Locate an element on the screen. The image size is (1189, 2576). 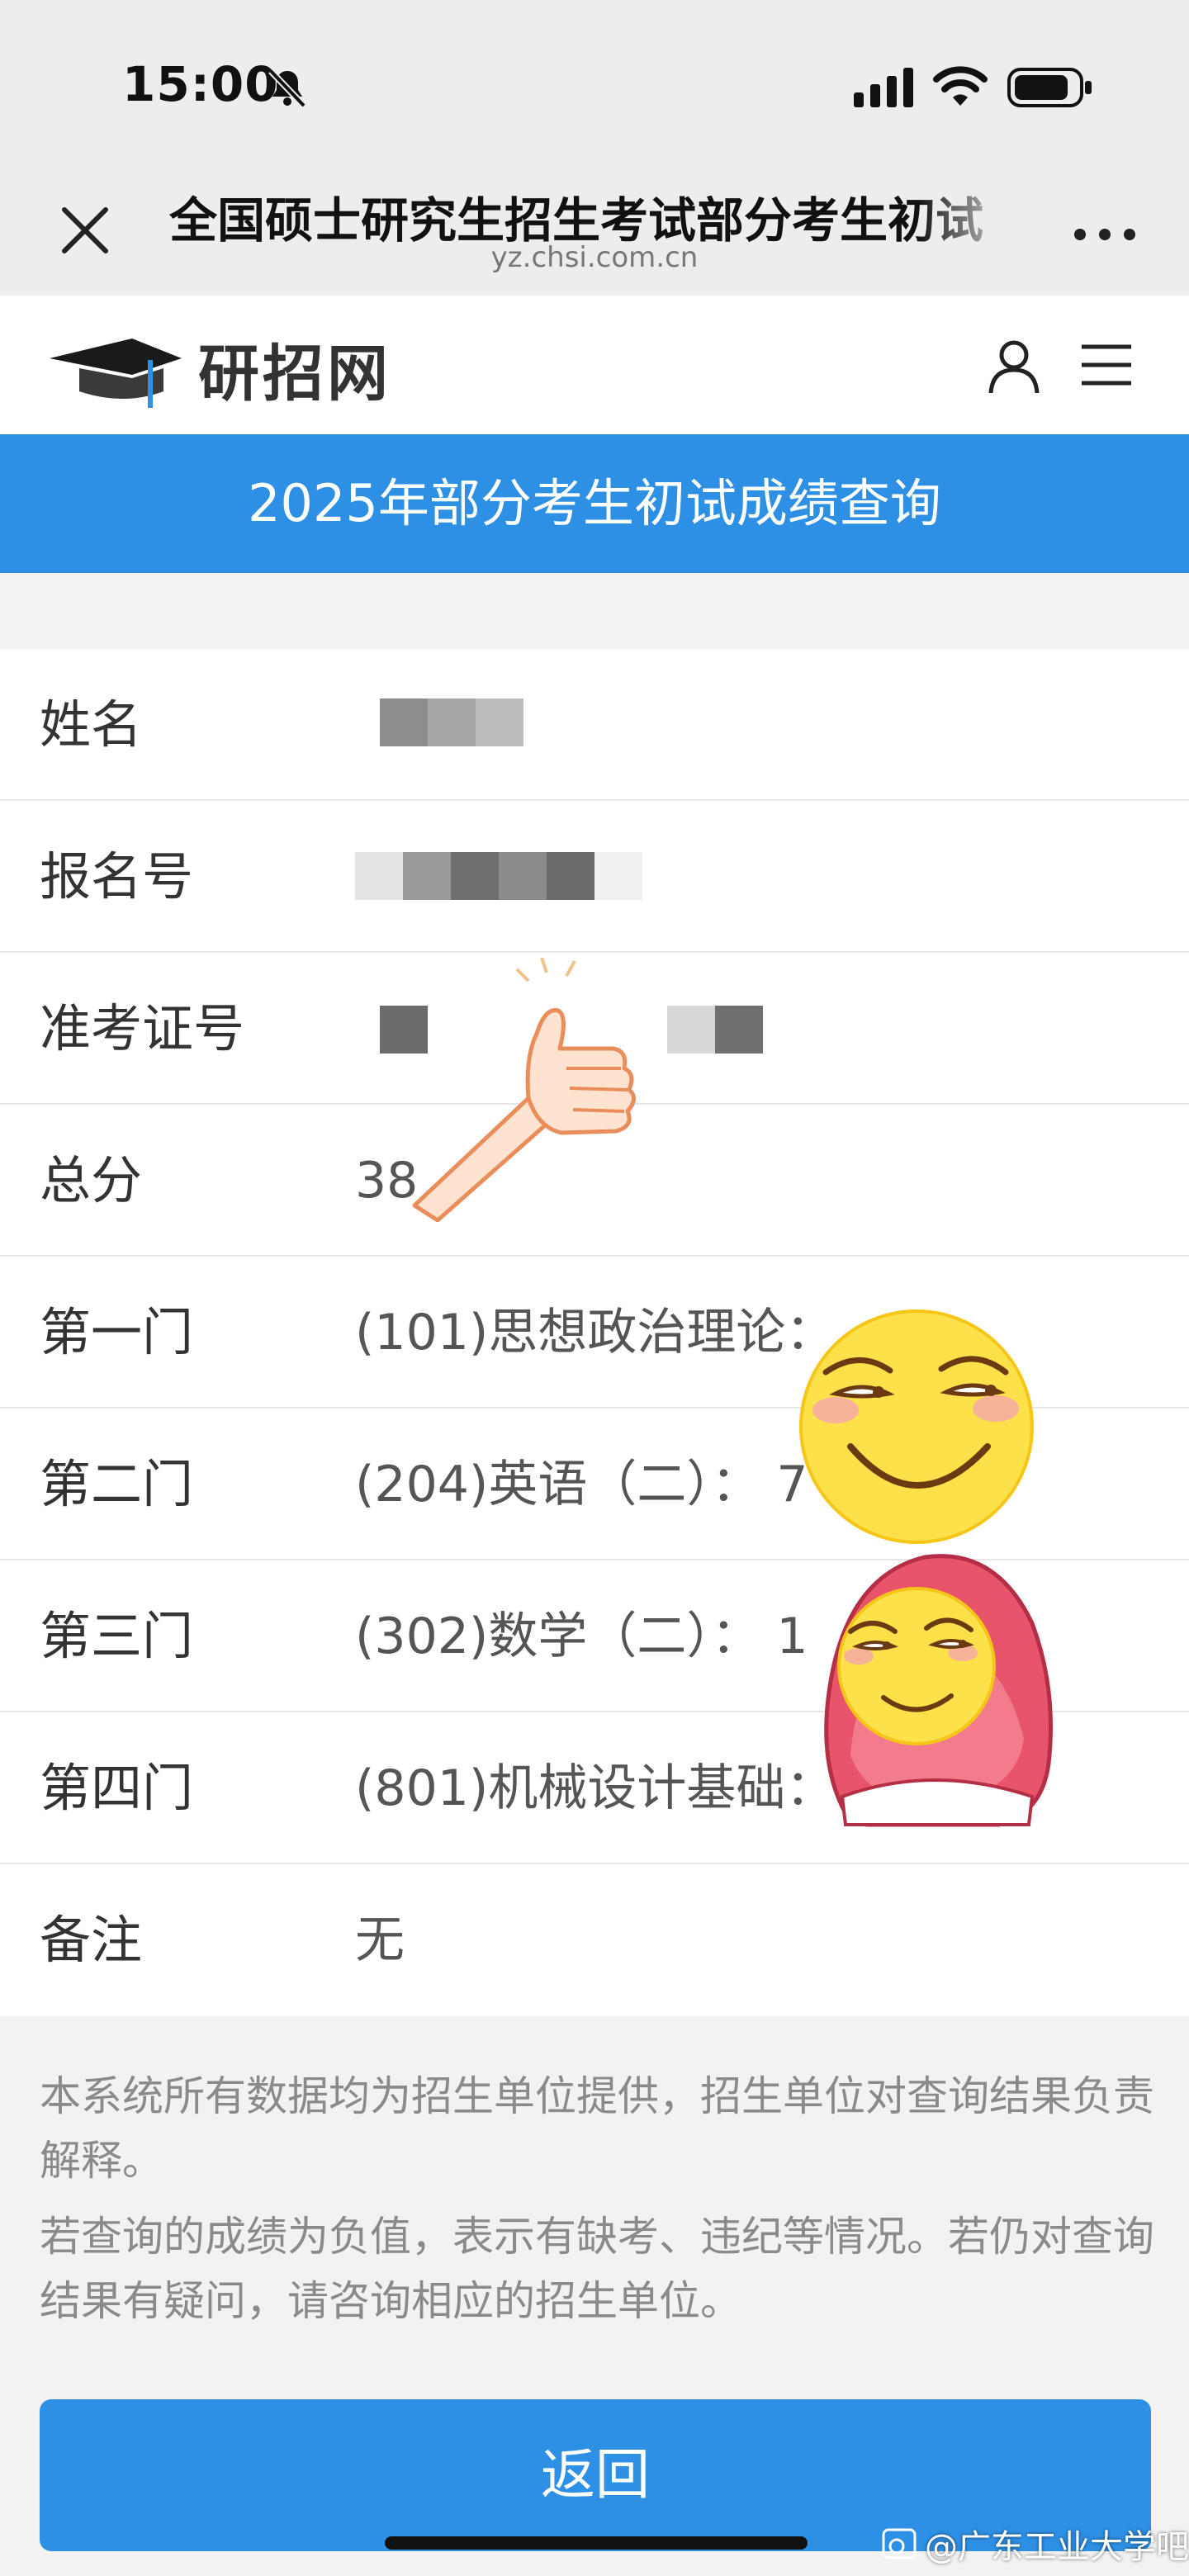
battery-icon is located at coordinates (1049, 87).